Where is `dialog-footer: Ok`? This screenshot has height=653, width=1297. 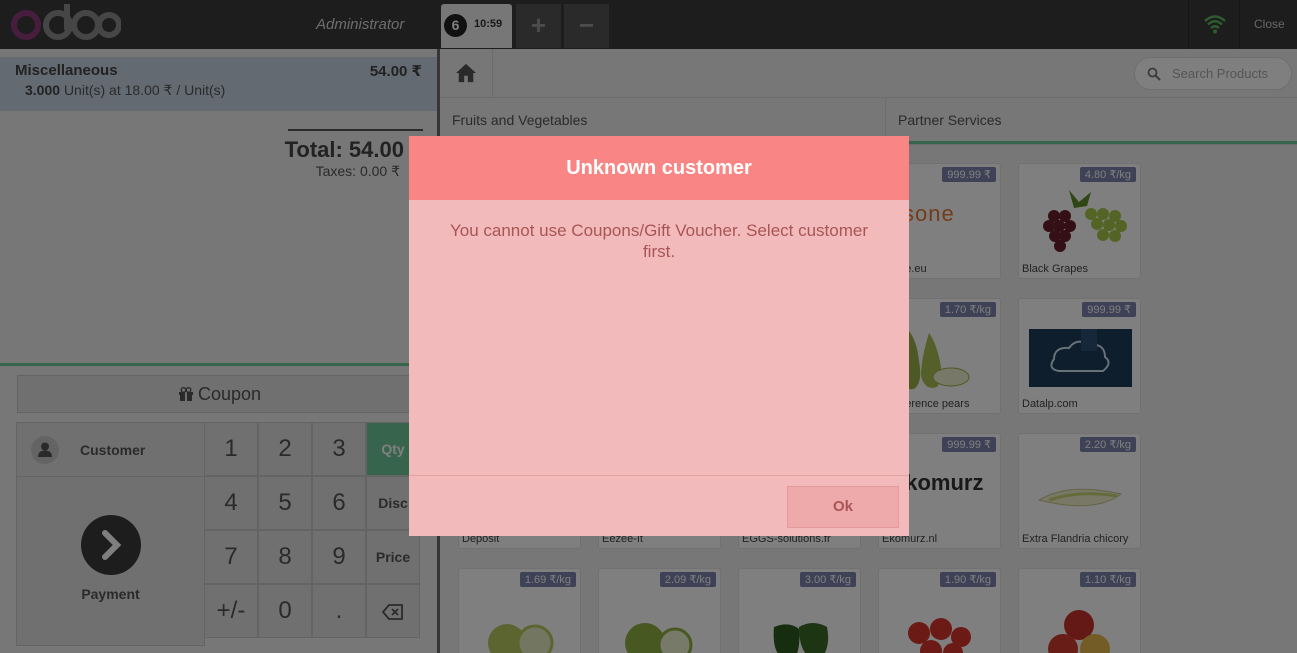
dialog-footer: Ok is located at coordinates (659, 505).